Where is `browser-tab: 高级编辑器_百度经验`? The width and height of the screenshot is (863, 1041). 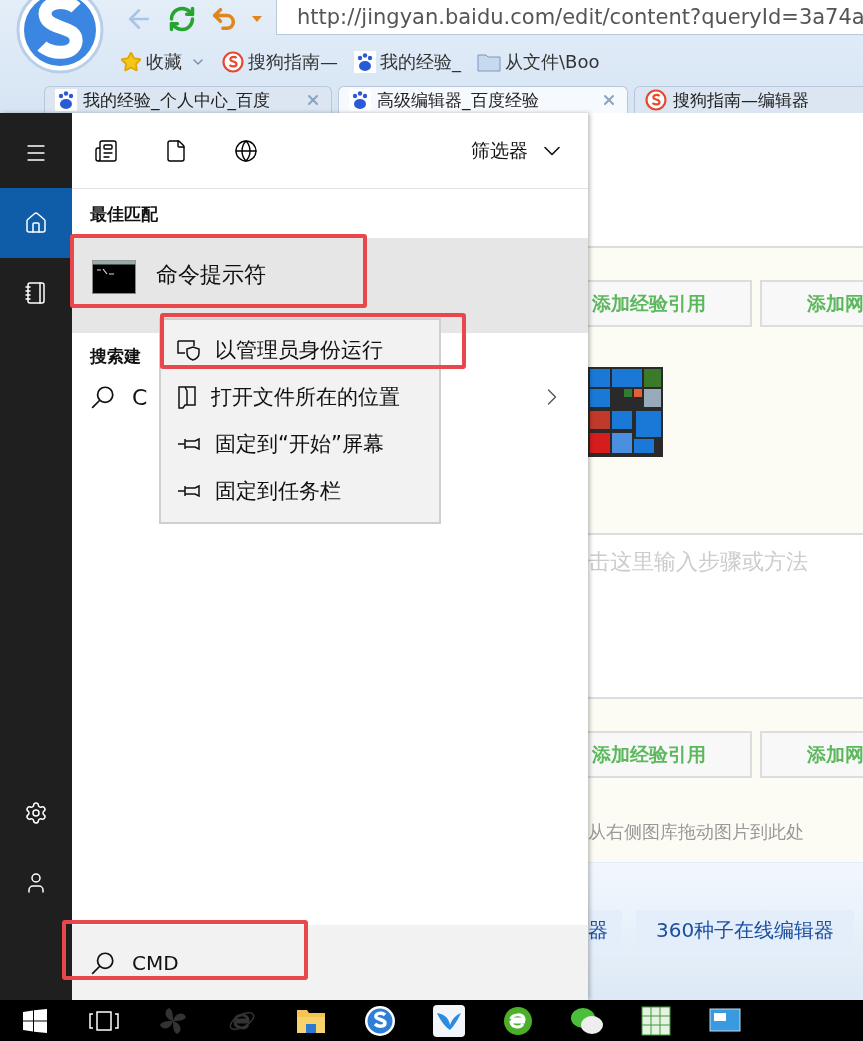
browser-tab: 高级编辑器_百度经验 is located at coordinates (483, 99).